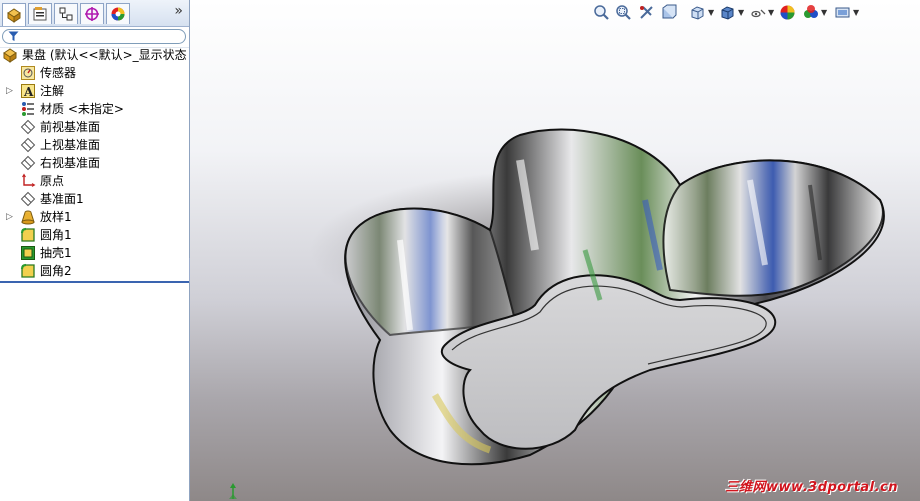 This screenshot has width=920, height=501. Describe the element at coordinates (28, 73) in the screenshot. I see `sensor-icon` at that location.